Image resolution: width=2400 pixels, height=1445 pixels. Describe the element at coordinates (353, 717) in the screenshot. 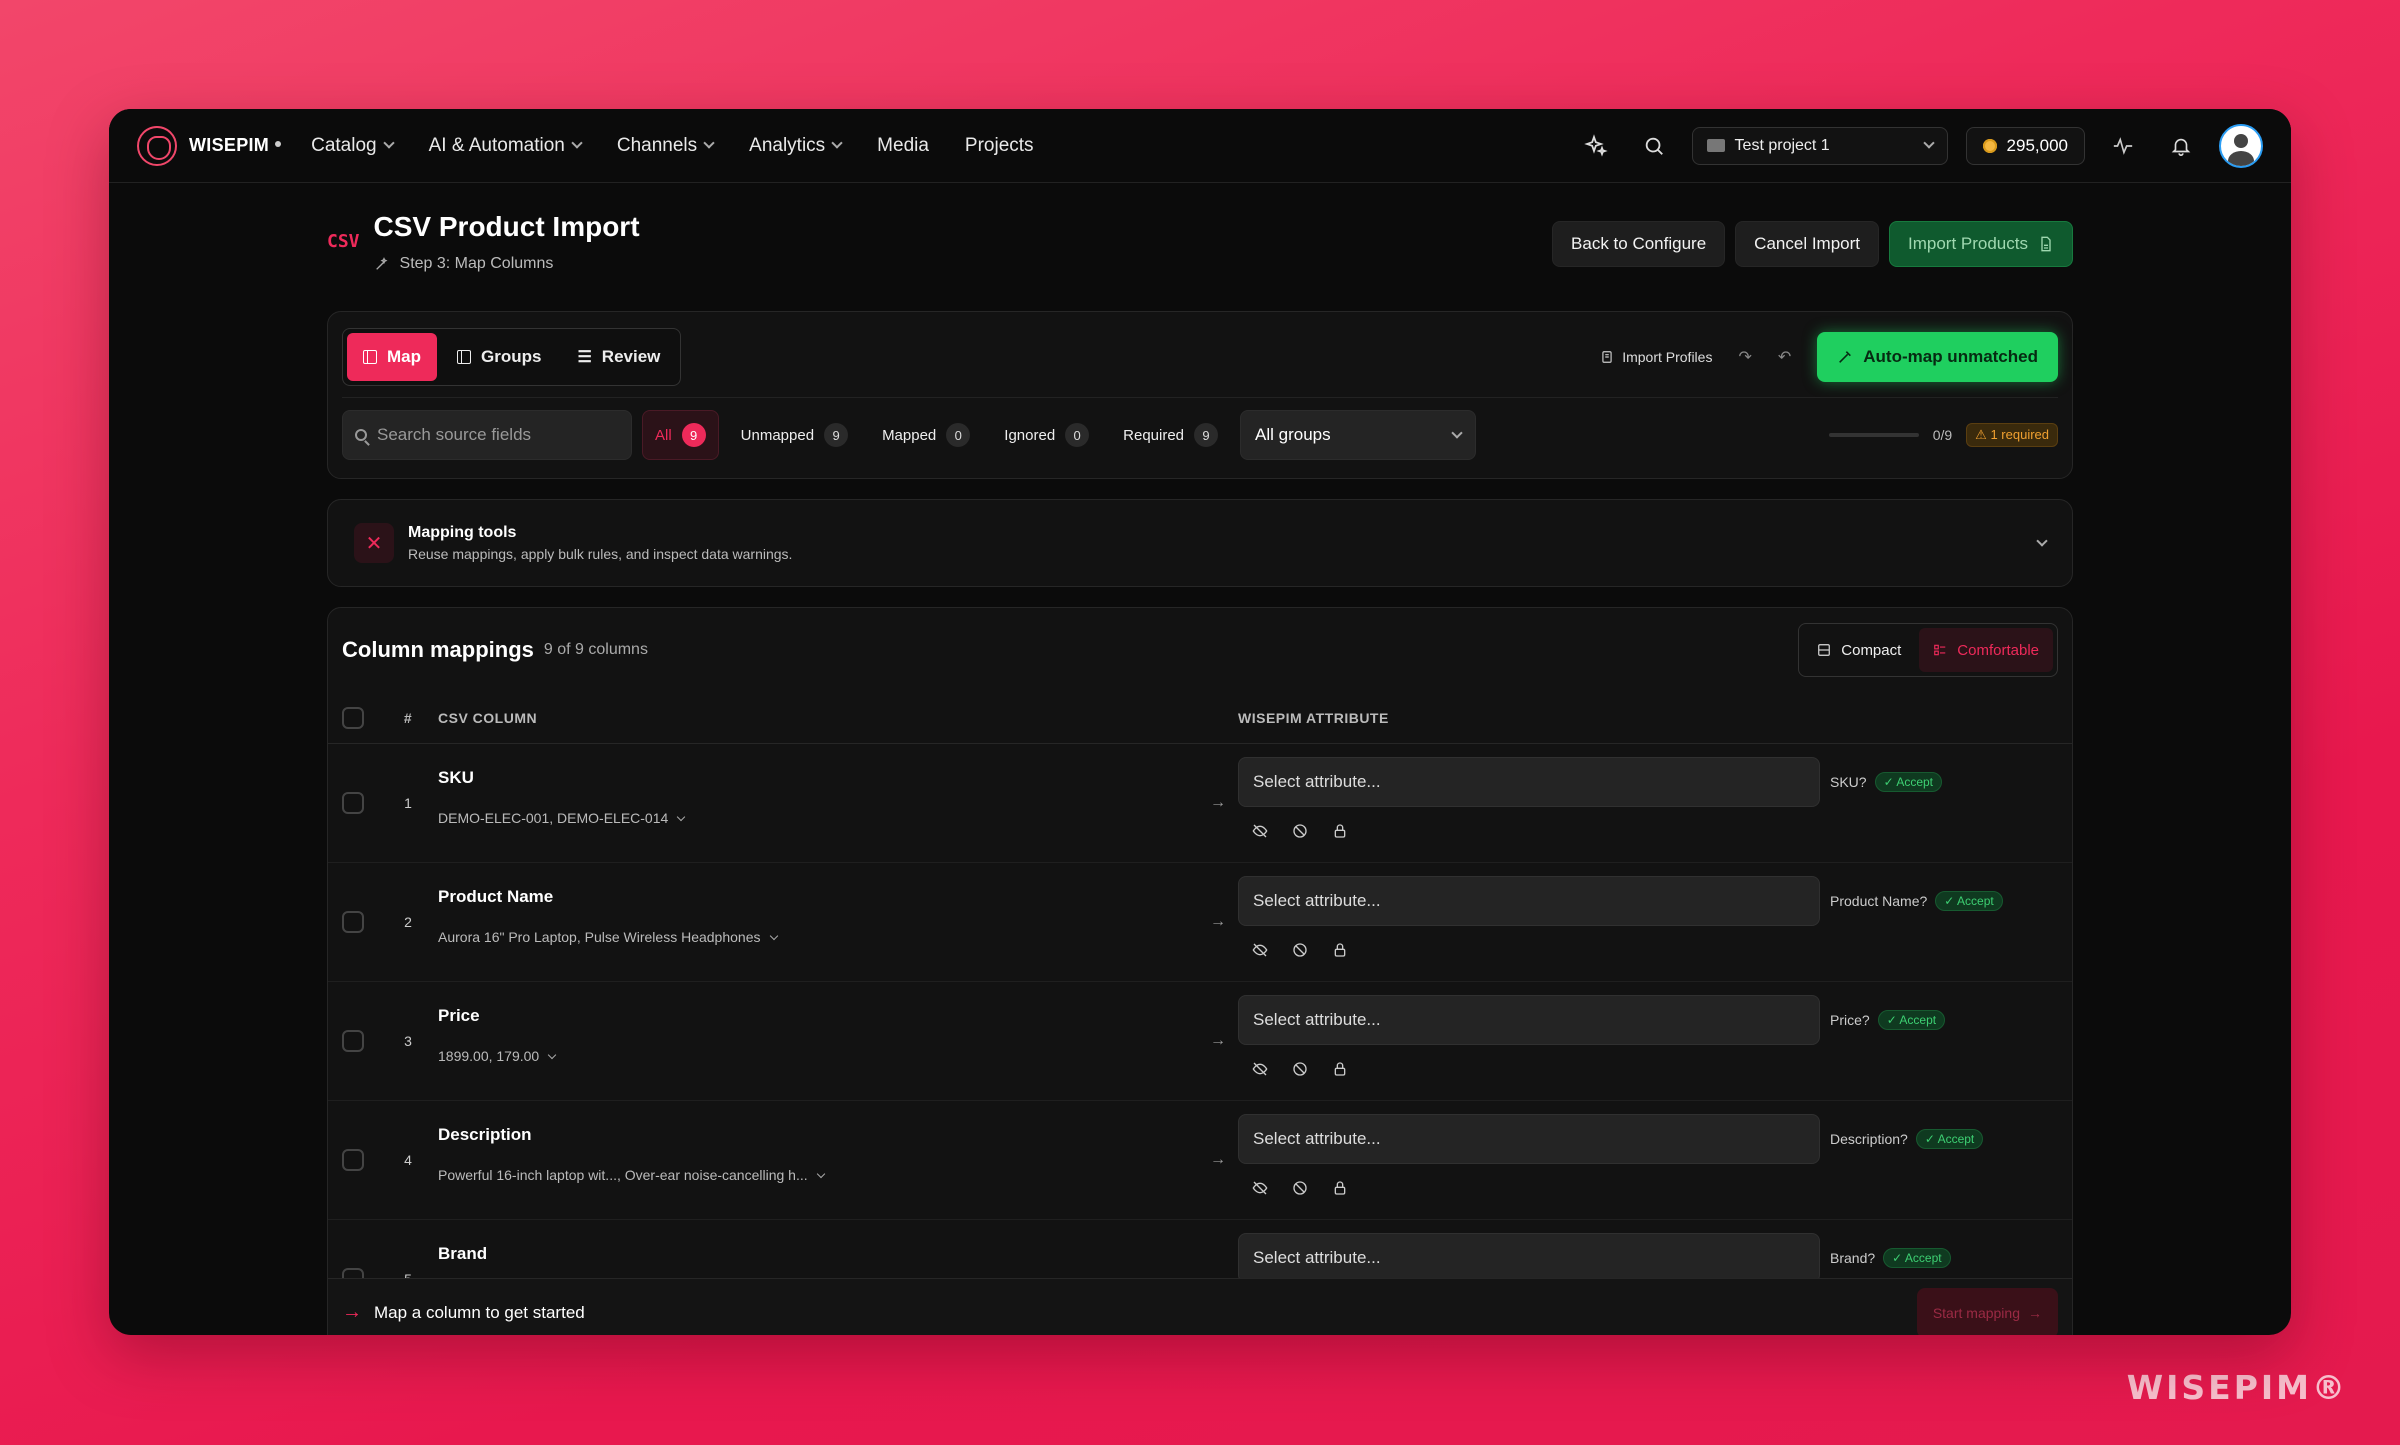

I see `select-all-checkbox` at that location.